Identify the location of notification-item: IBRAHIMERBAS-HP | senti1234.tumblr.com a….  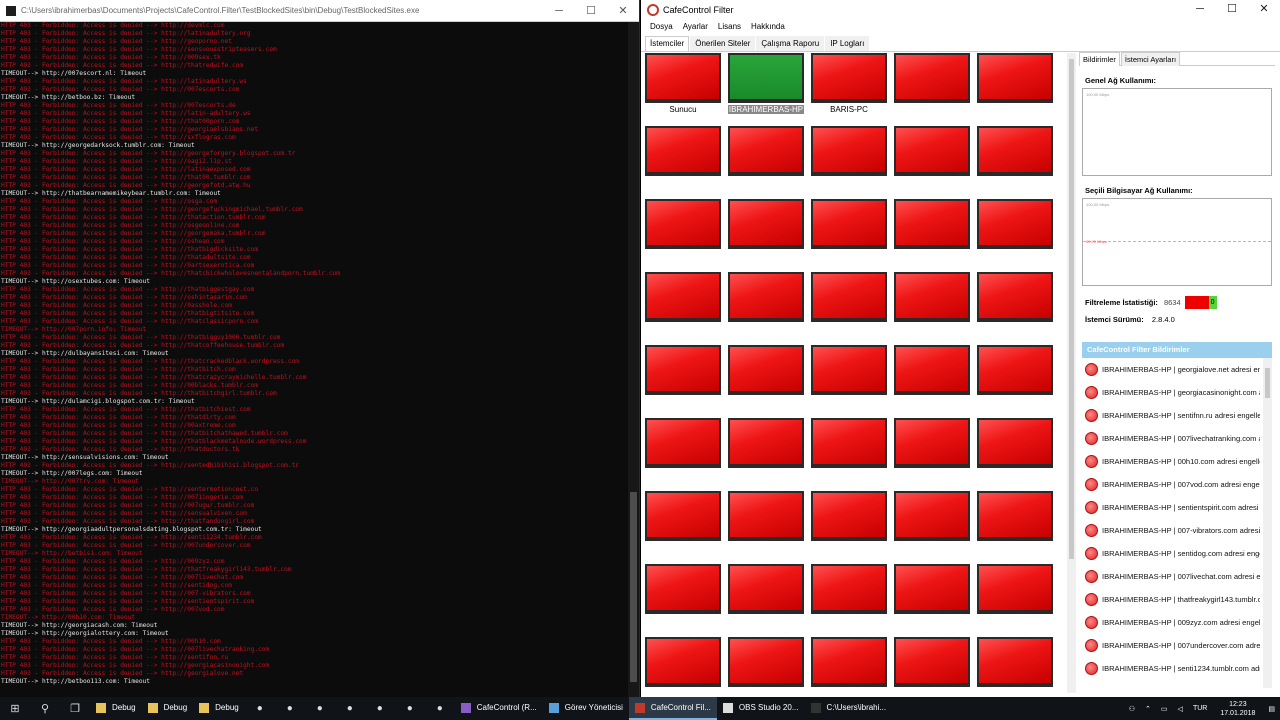
(1171, 668).